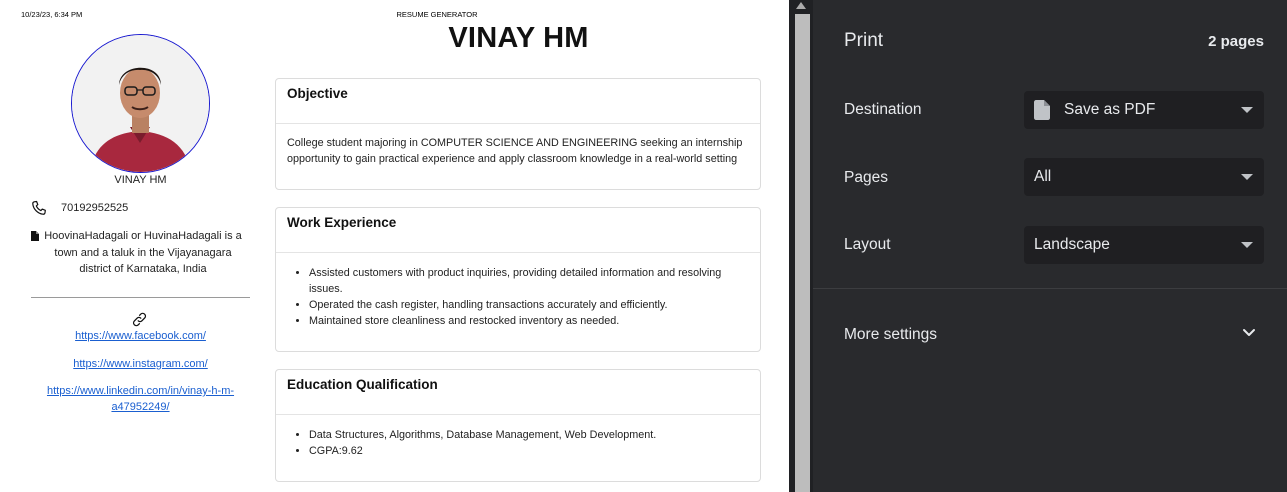 The image size is (1287, 492). Describe the element at coordinates (529, 451) in the screenshot. I see `list-item: CGPA:9.62` at that location.